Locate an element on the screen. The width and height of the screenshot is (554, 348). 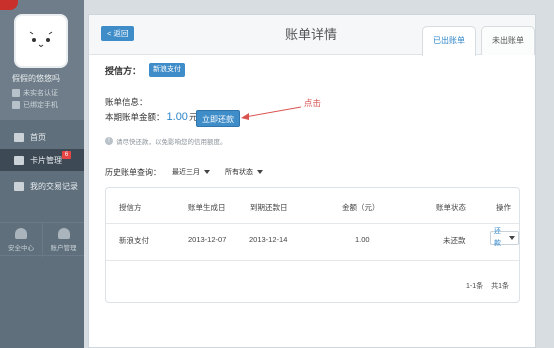
column-header-amount: 金额（元） is located at coordinates (361, 207).